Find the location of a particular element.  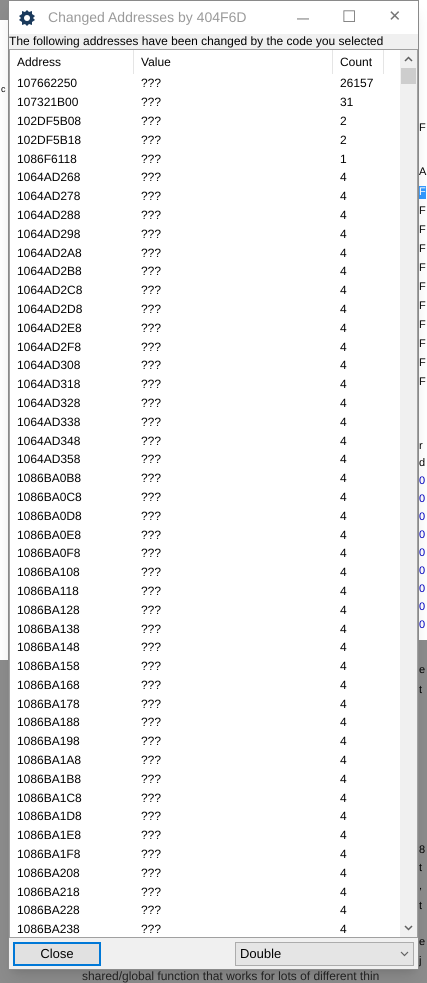

message-text: The following addresses have been changed by the code you selected is located at coordinates (196, 41).